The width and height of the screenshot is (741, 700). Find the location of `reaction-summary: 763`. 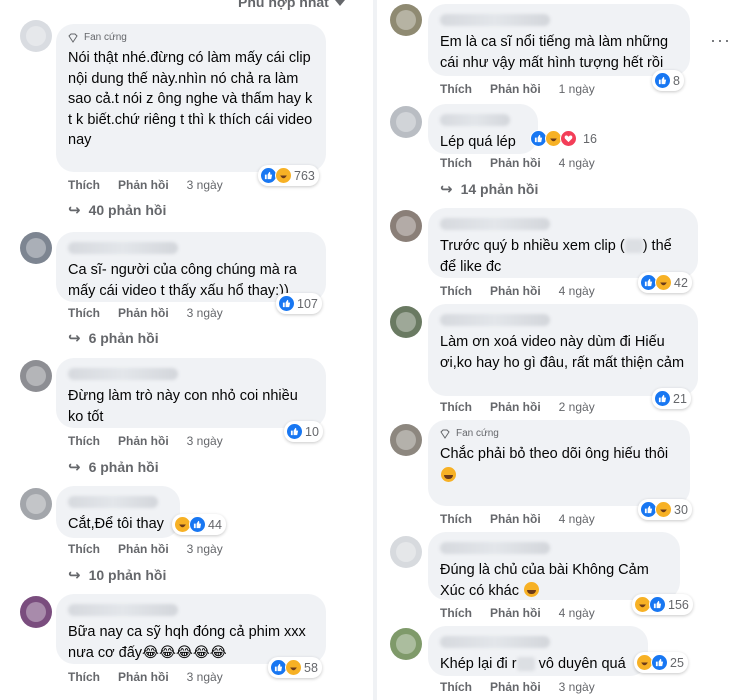

reaction-summary: 763 is located at coordinates (288, 175).